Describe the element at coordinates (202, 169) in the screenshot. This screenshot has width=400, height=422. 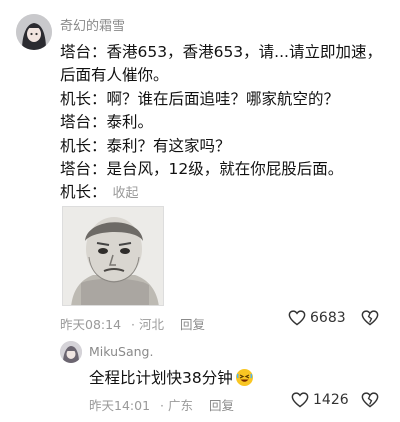
I see `comment-line: 塔台：是台风，12级，就在你屁股后面。` at that location.